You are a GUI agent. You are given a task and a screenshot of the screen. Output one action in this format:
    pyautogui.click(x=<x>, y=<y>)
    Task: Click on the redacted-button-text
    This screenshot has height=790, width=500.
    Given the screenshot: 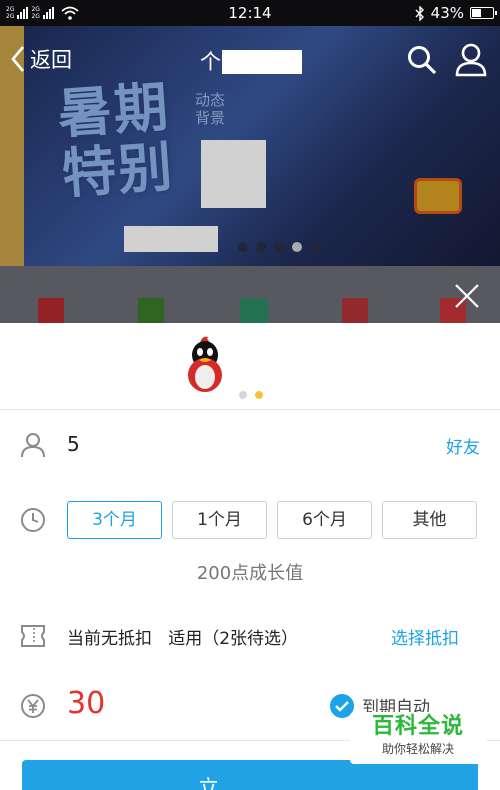 What is the action you would take?
    pyautogui.click(x=265, y=461)
    